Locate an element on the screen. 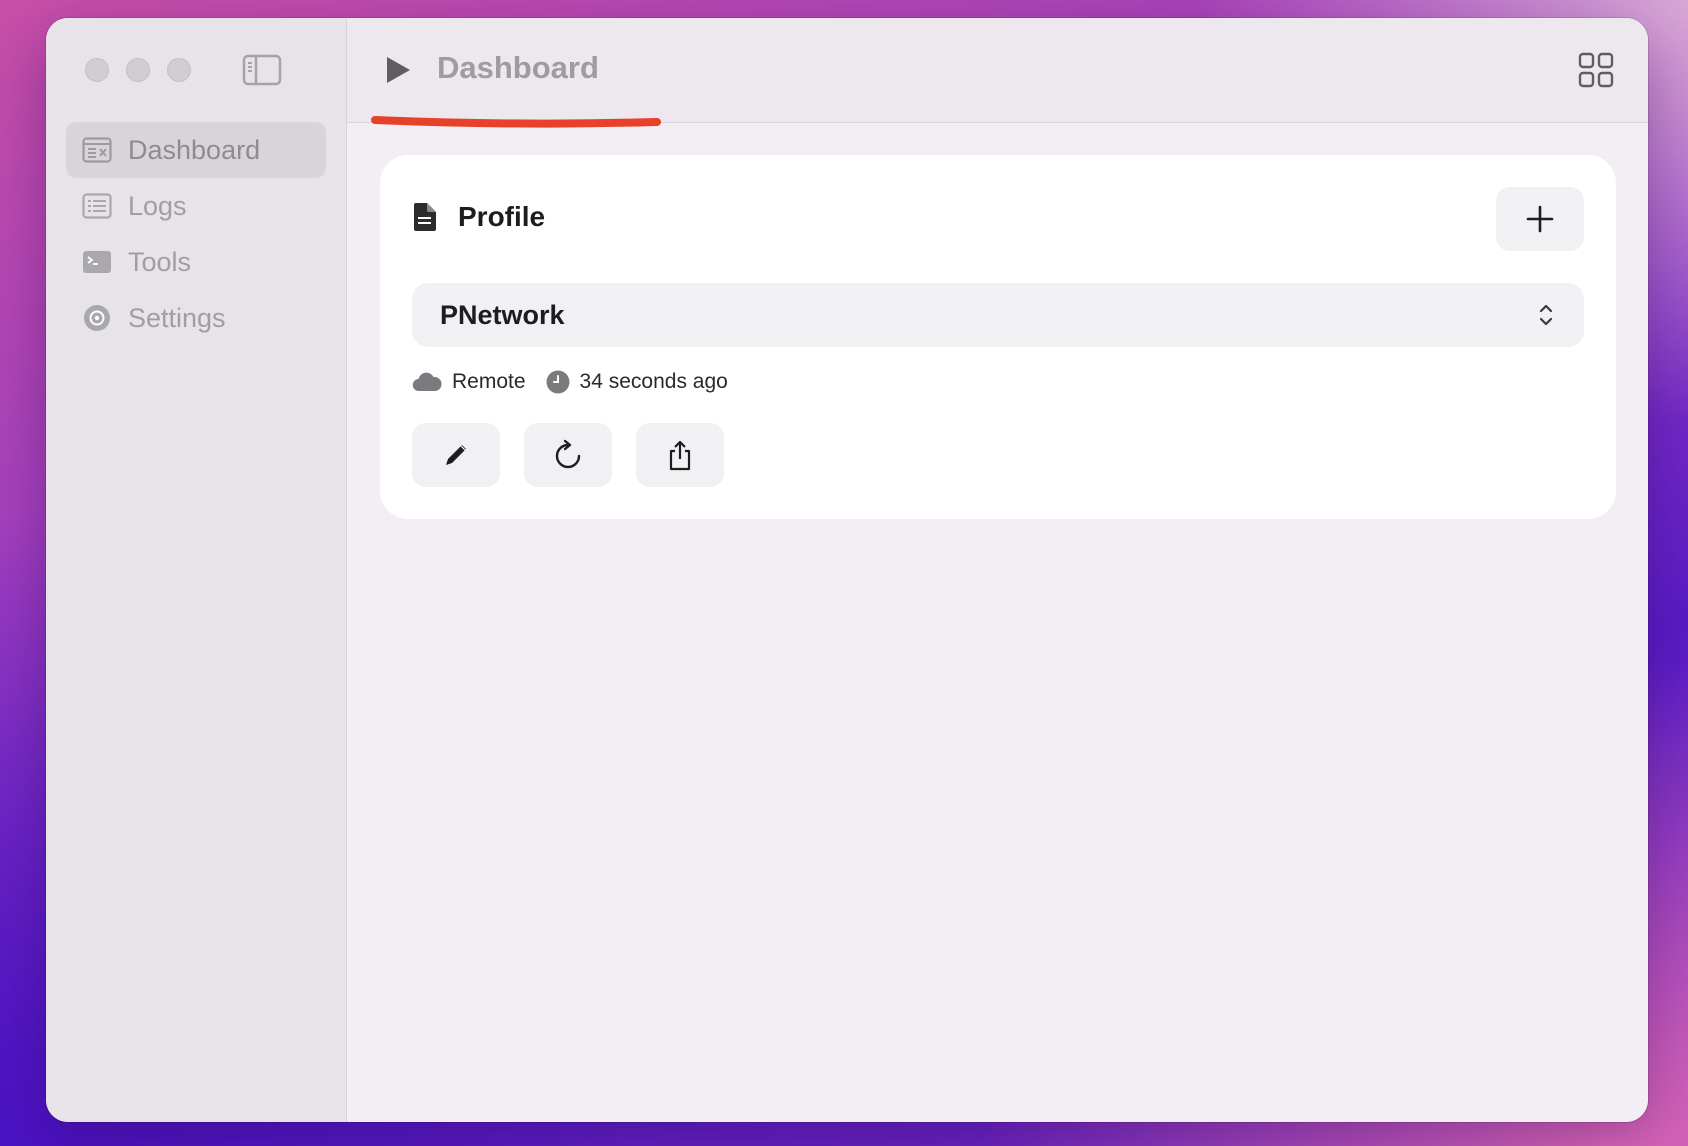 This screenshot has height=1146, width=1688. minimize-button is located at coordinates (138, 70).